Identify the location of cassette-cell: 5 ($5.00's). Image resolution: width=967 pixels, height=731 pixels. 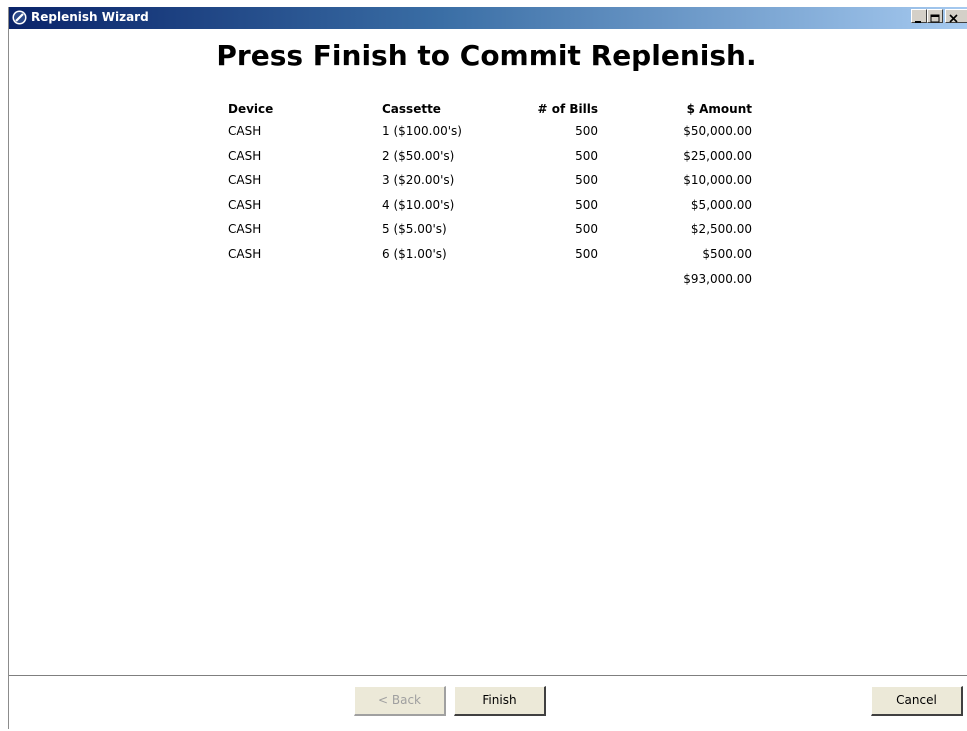
(414, 229).